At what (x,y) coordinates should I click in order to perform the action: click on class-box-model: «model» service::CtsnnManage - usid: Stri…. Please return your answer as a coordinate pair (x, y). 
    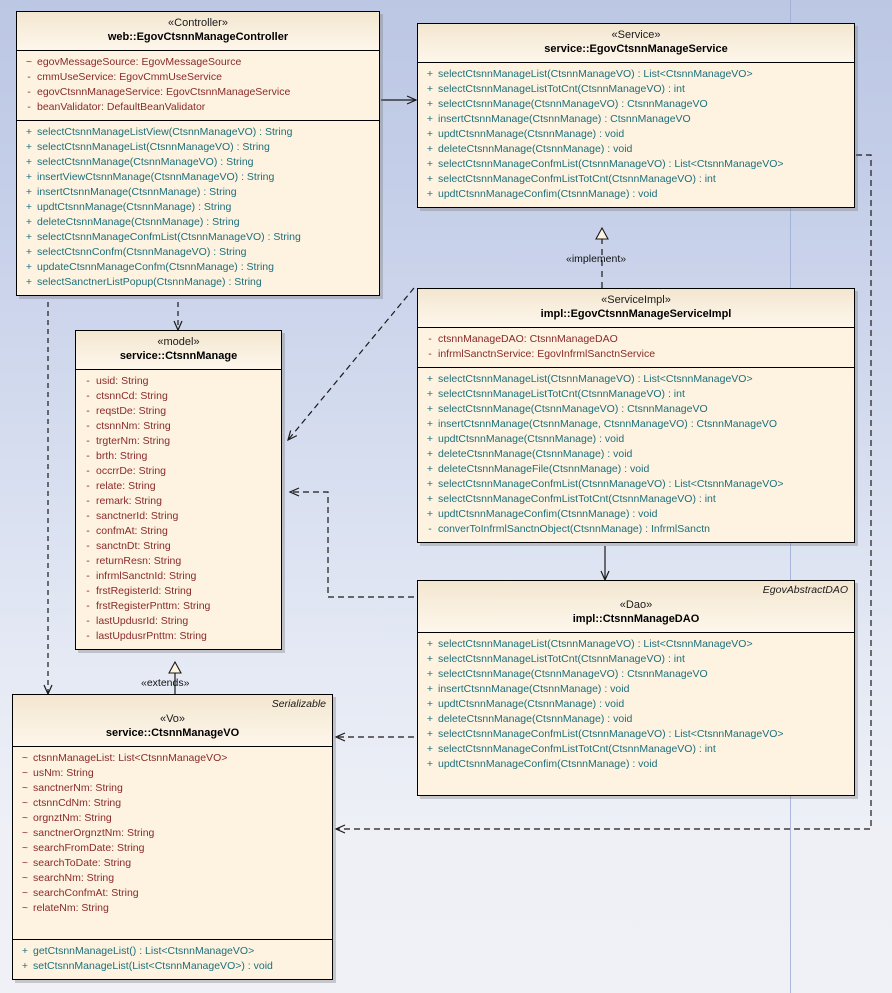
    Looking at the image, I should click on (178, 490).